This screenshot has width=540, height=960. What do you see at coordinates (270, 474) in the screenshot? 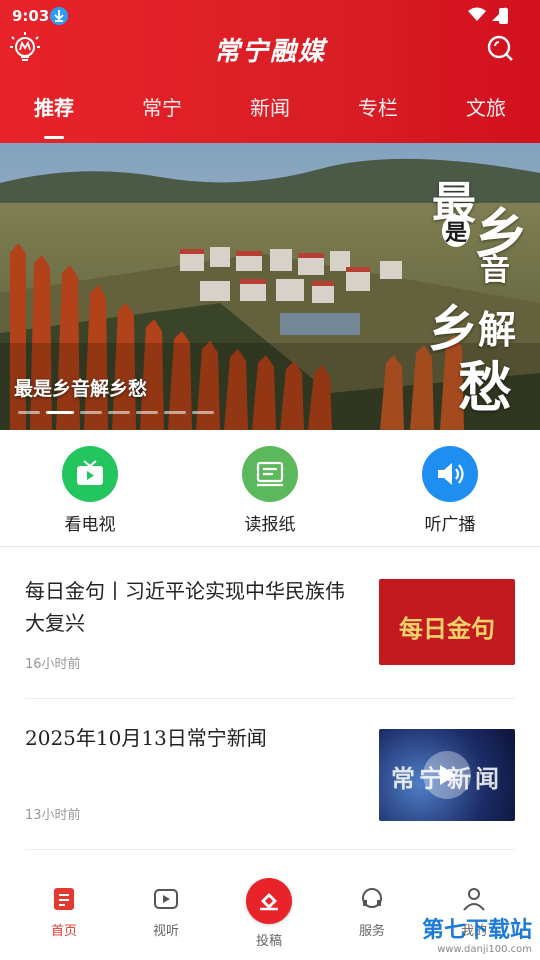
I see `newspaper-icon` at bounding box center [270, 474].